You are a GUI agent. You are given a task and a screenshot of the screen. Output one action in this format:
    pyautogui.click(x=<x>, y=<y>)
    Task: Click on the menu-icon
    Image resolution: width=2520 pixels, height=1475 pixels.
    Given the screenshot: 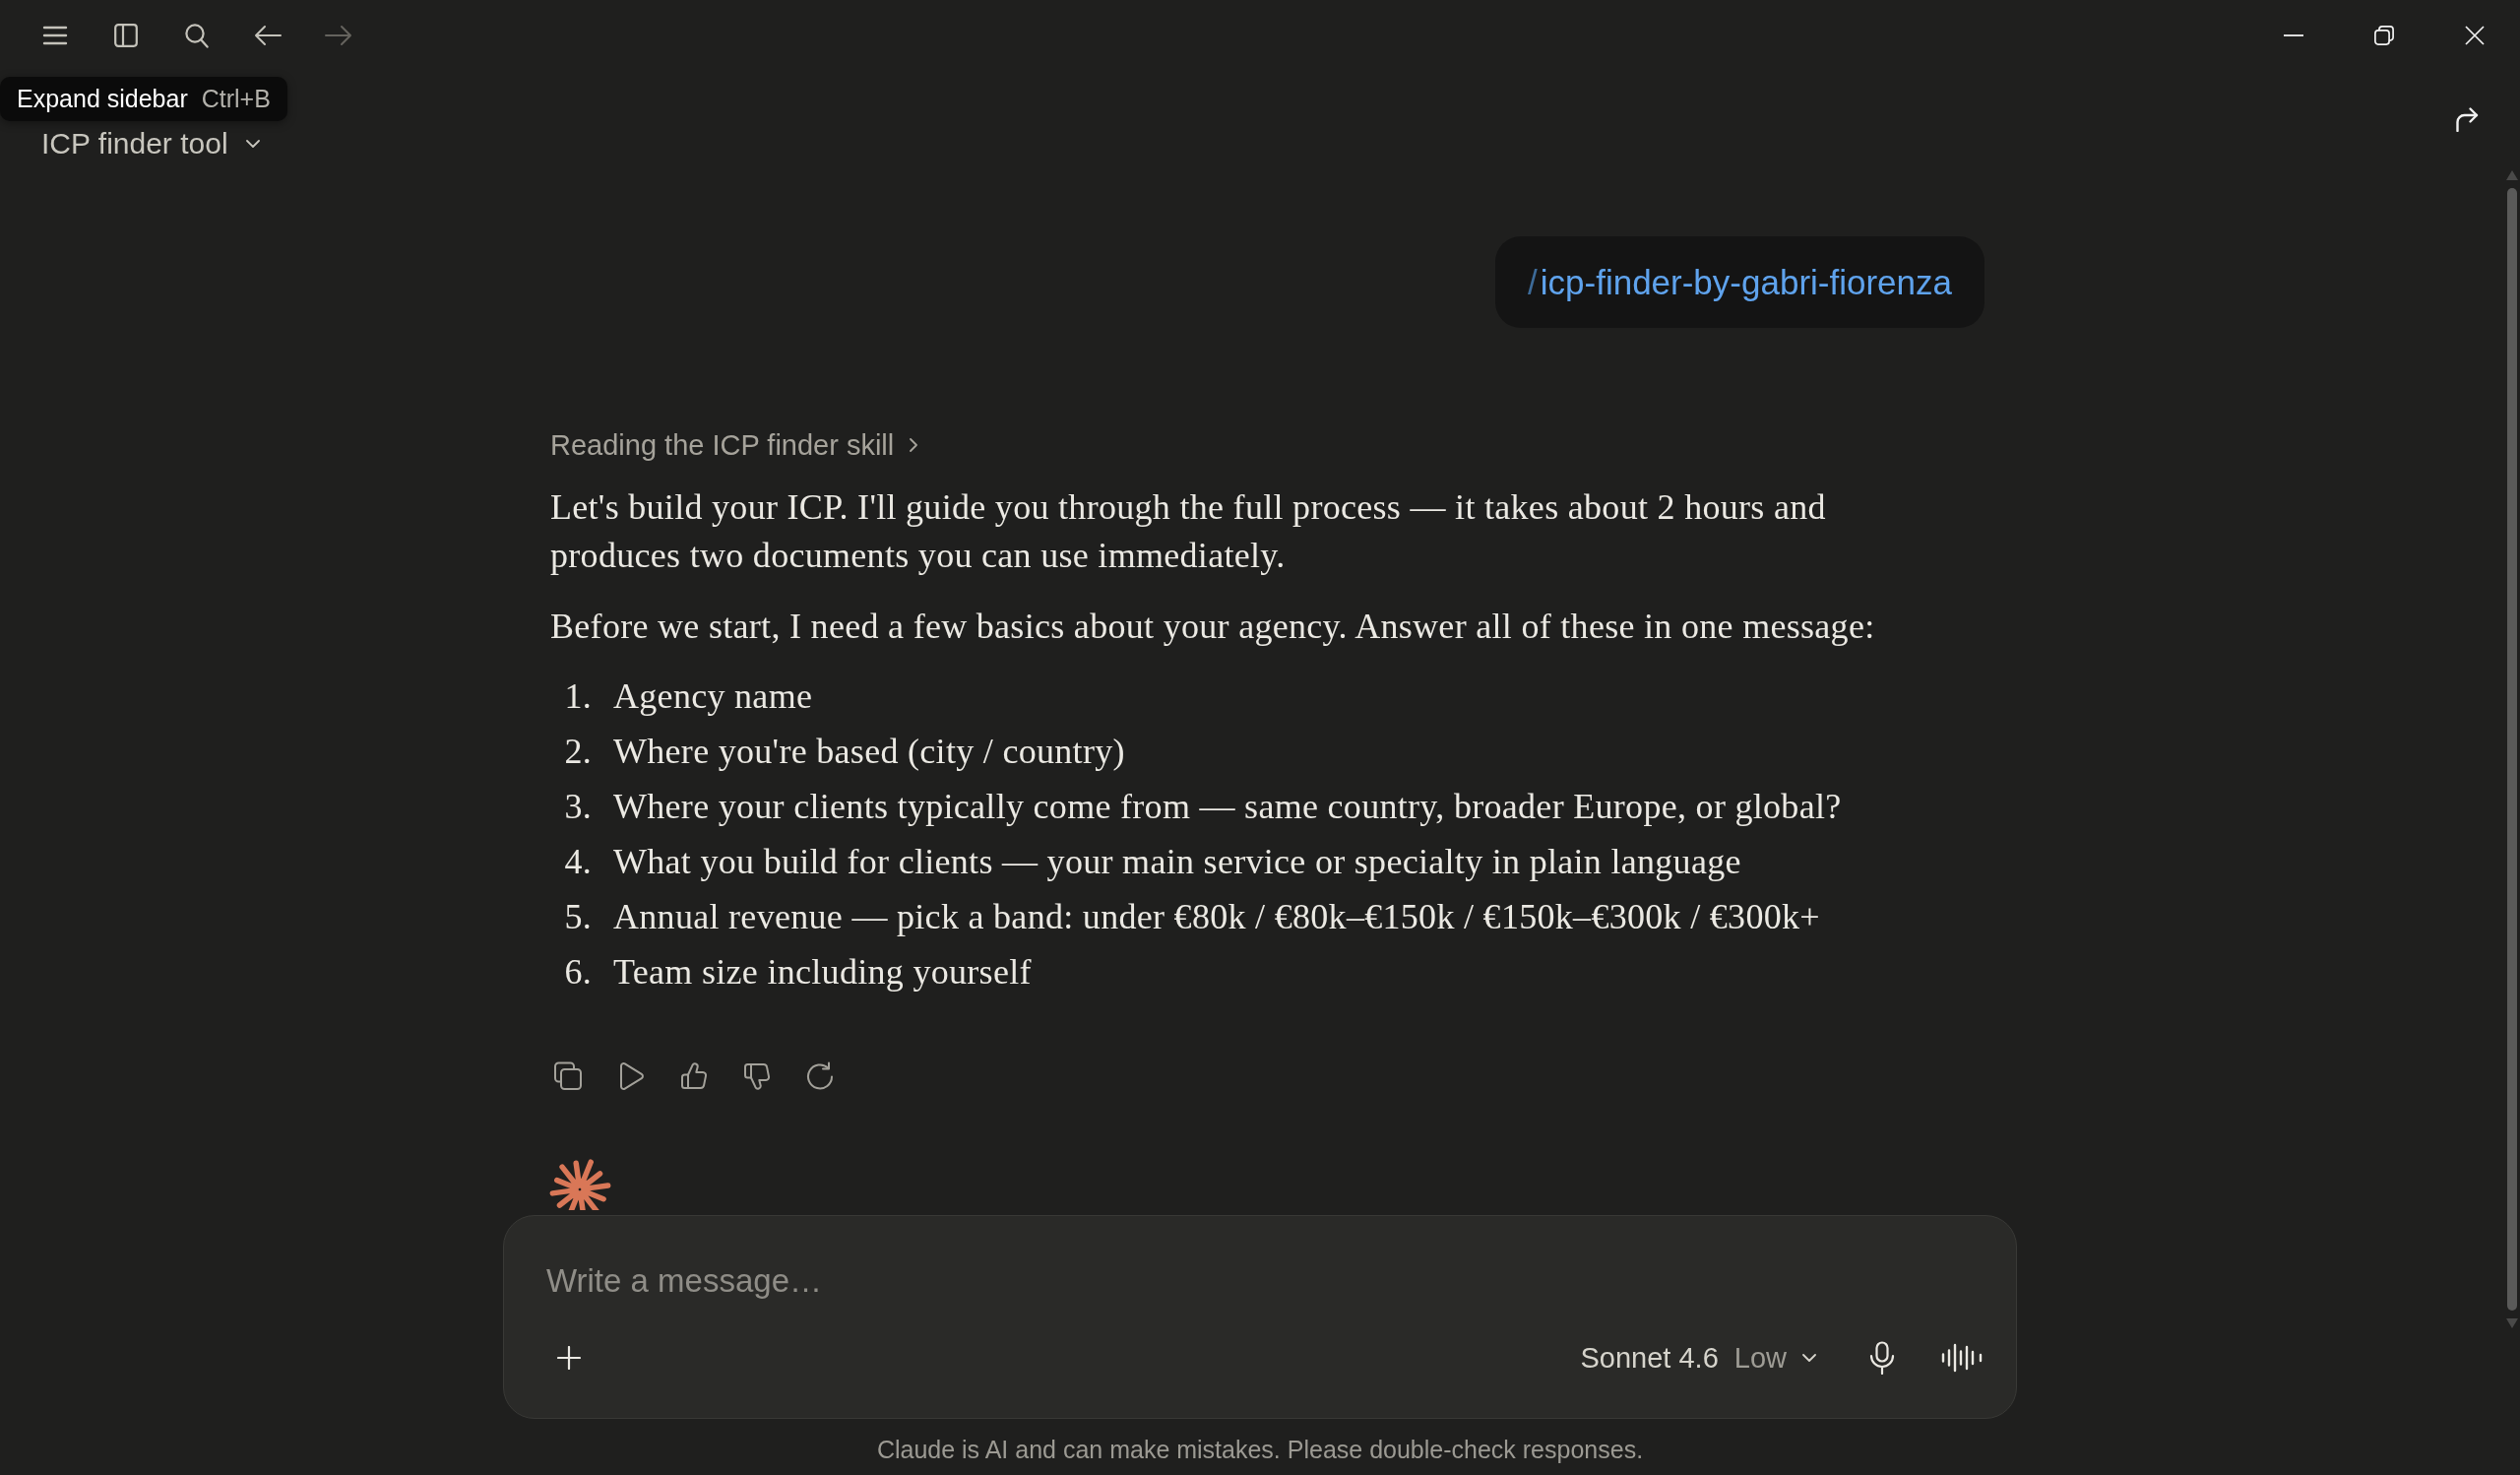 What is the action you would take?
    pyautogui.click(x=55, y=35)
    